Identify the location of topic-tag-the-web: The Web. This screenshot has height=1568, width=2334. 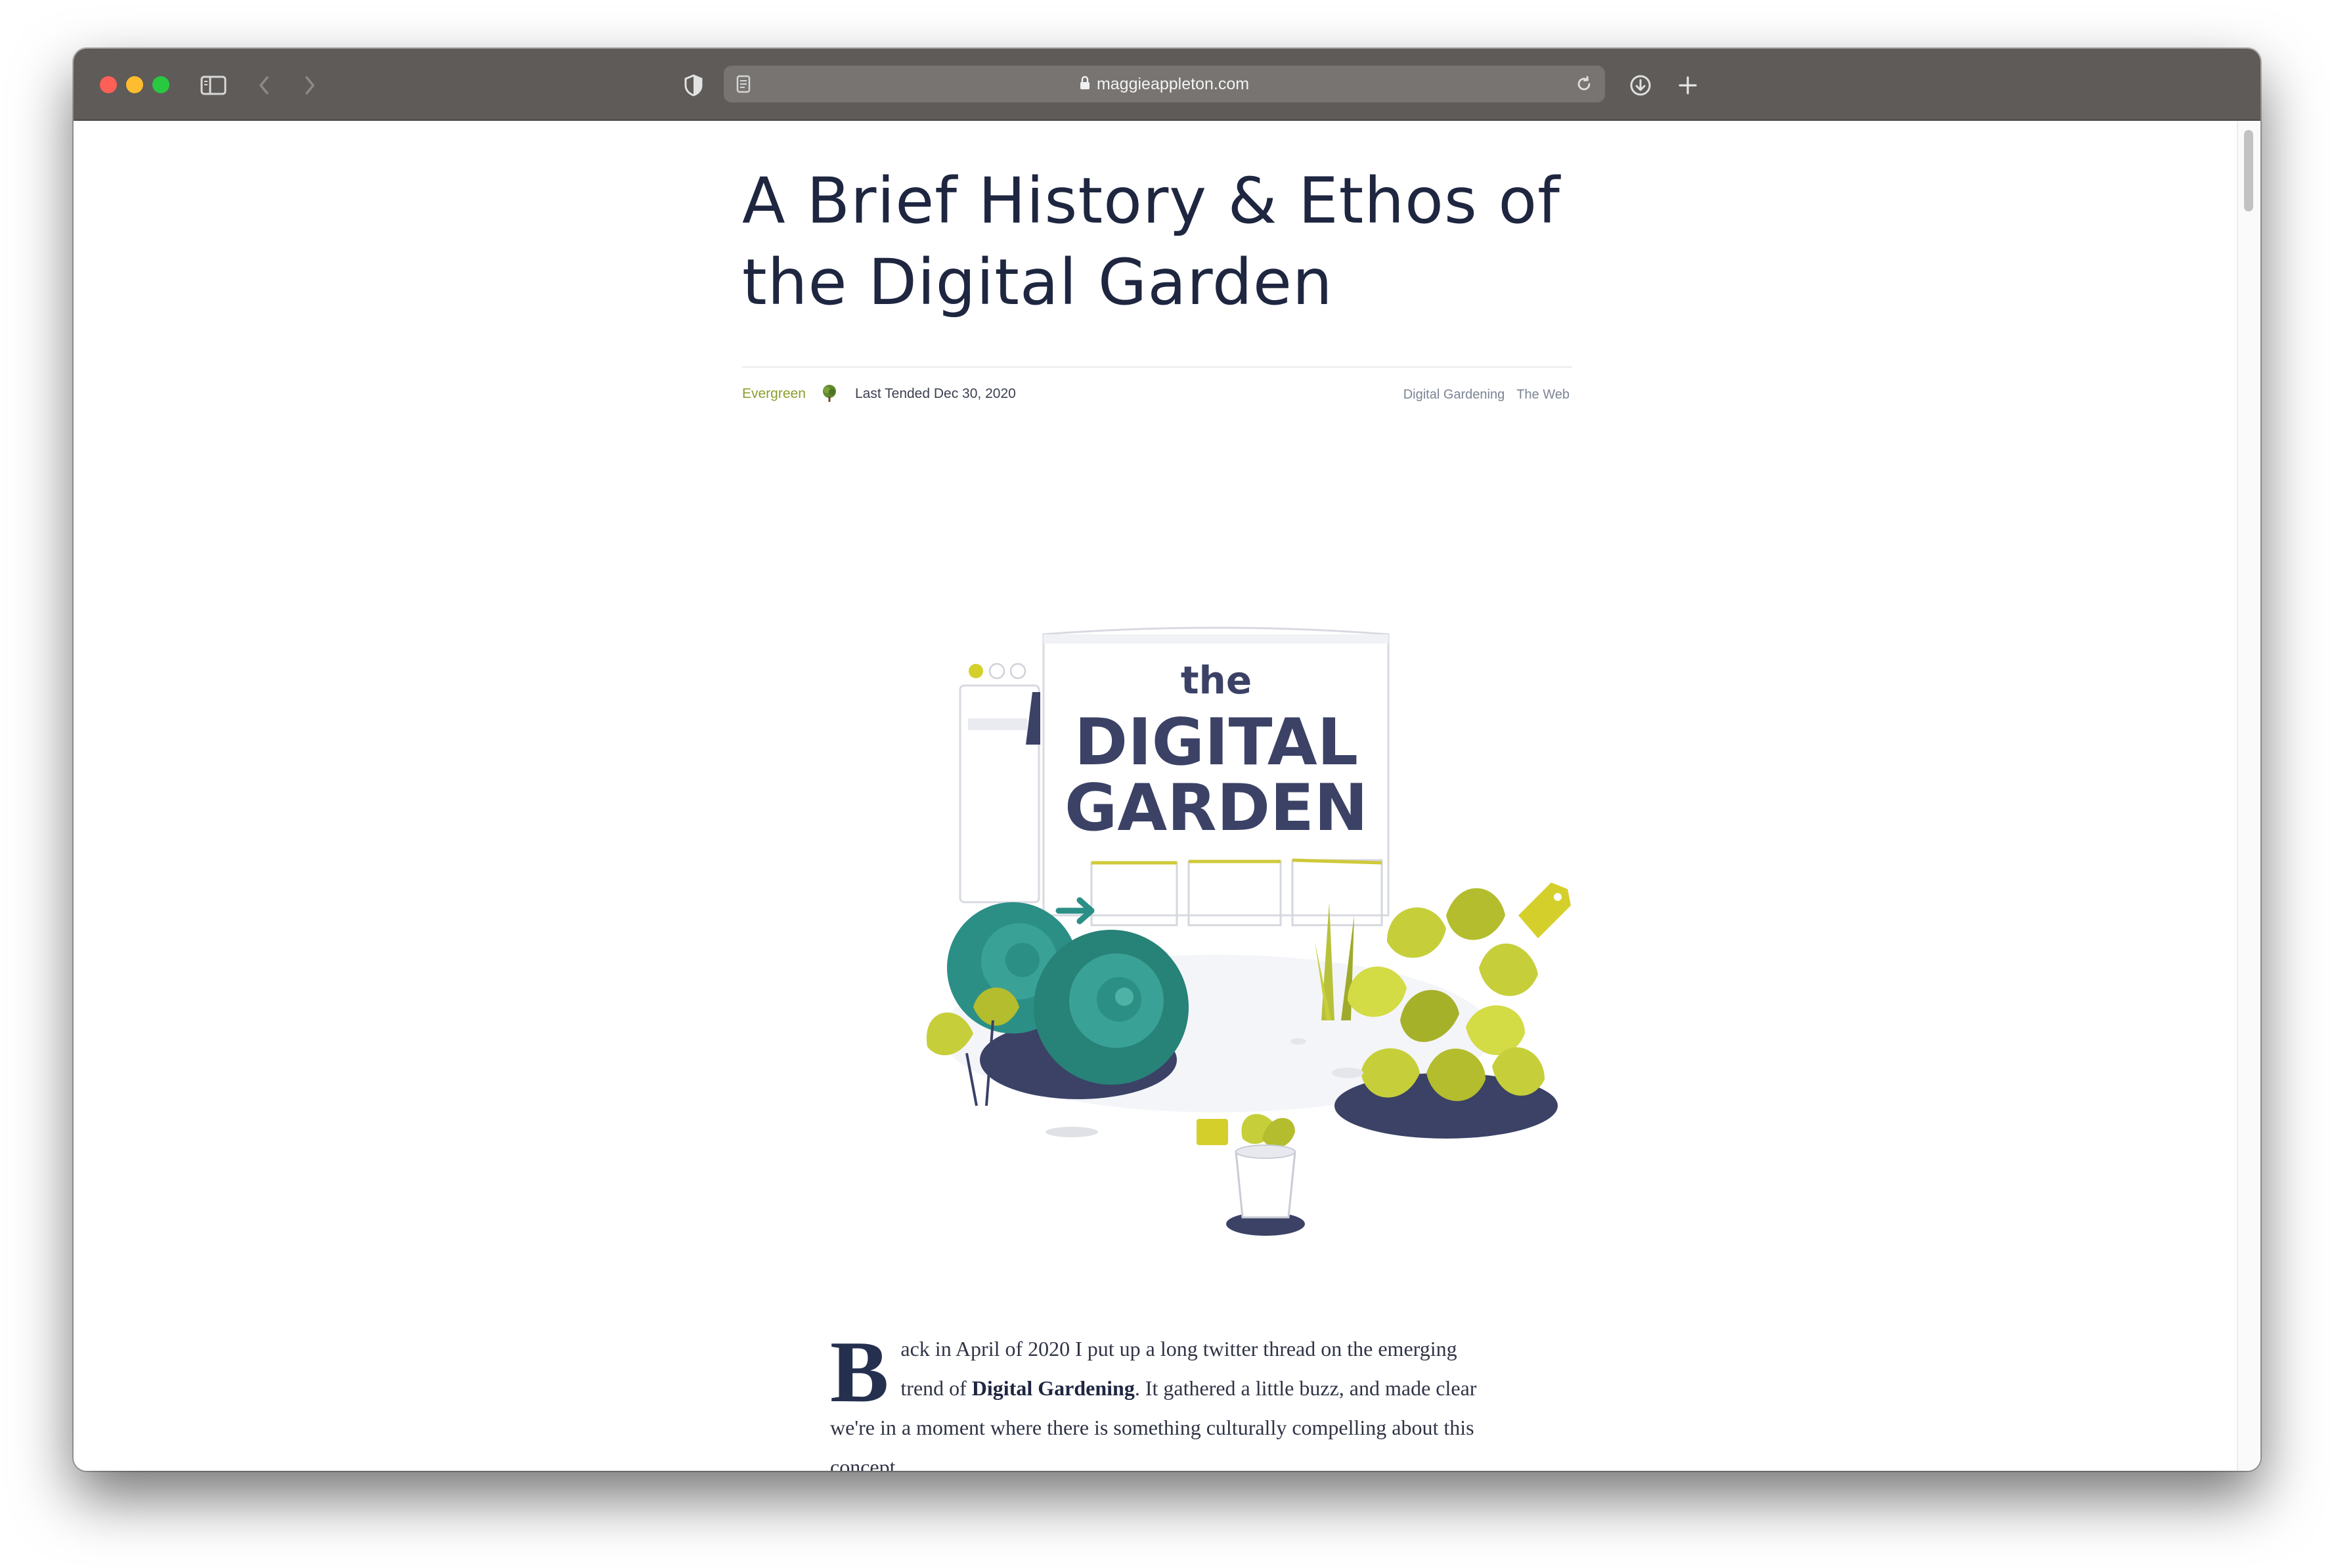
(1543, 395).